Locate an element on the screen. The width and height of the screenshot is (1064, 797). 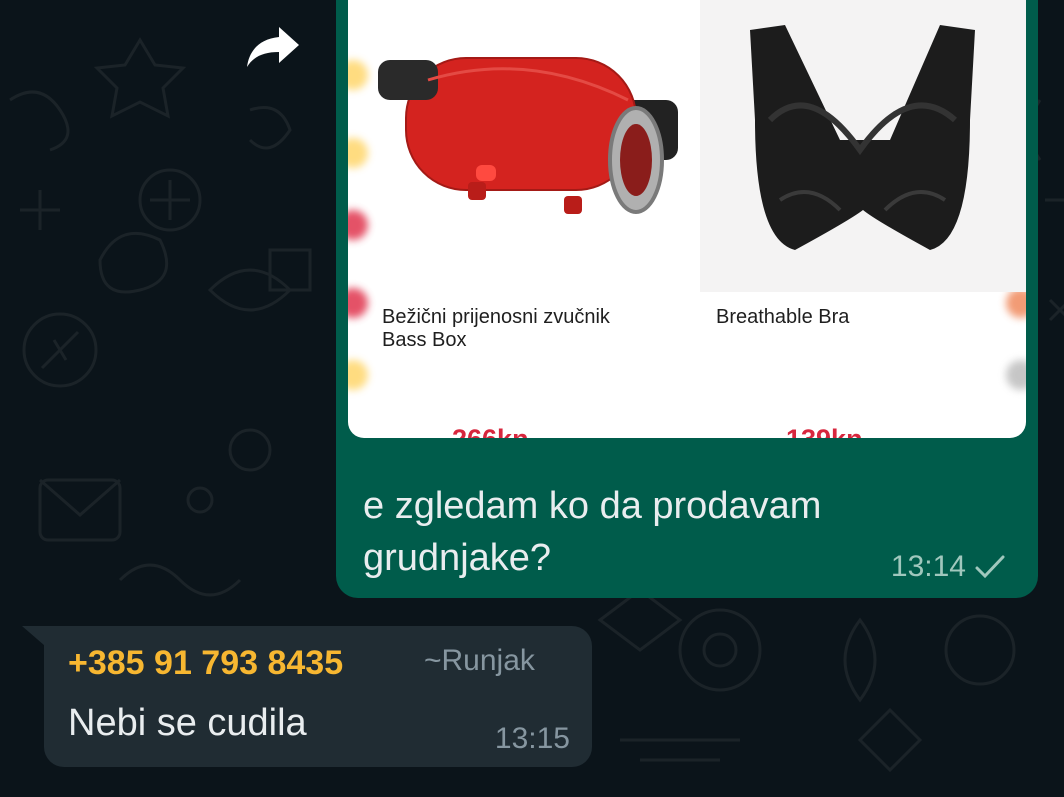
forward-button is located at coordinates (273, 47).